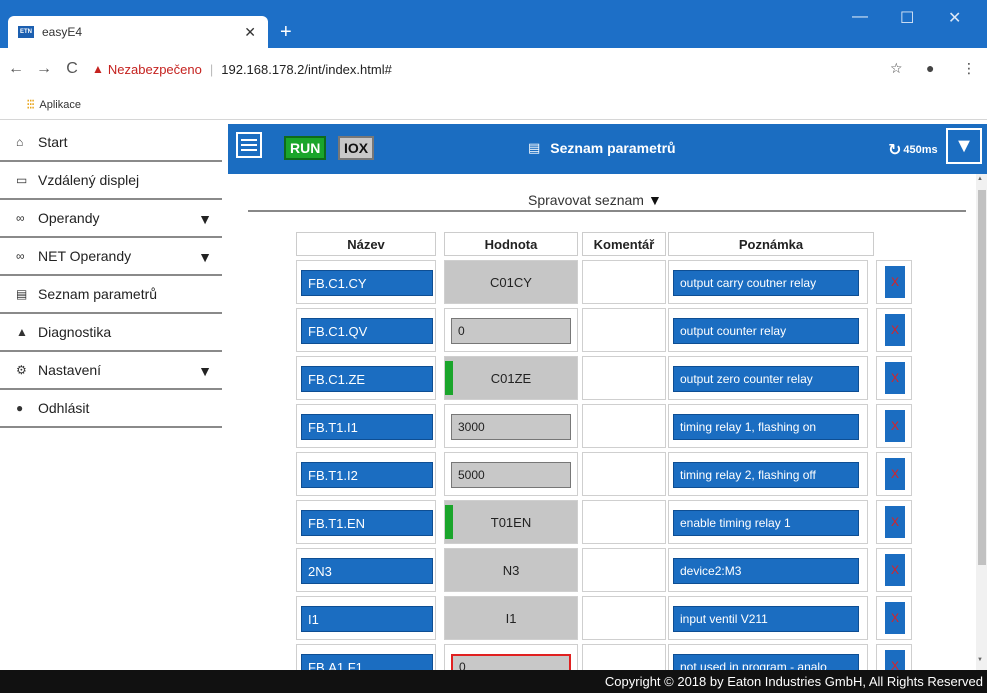  Describe the element at coordinates (511, 282) in the screenshot. I see `value-display: C01CY` at that location.